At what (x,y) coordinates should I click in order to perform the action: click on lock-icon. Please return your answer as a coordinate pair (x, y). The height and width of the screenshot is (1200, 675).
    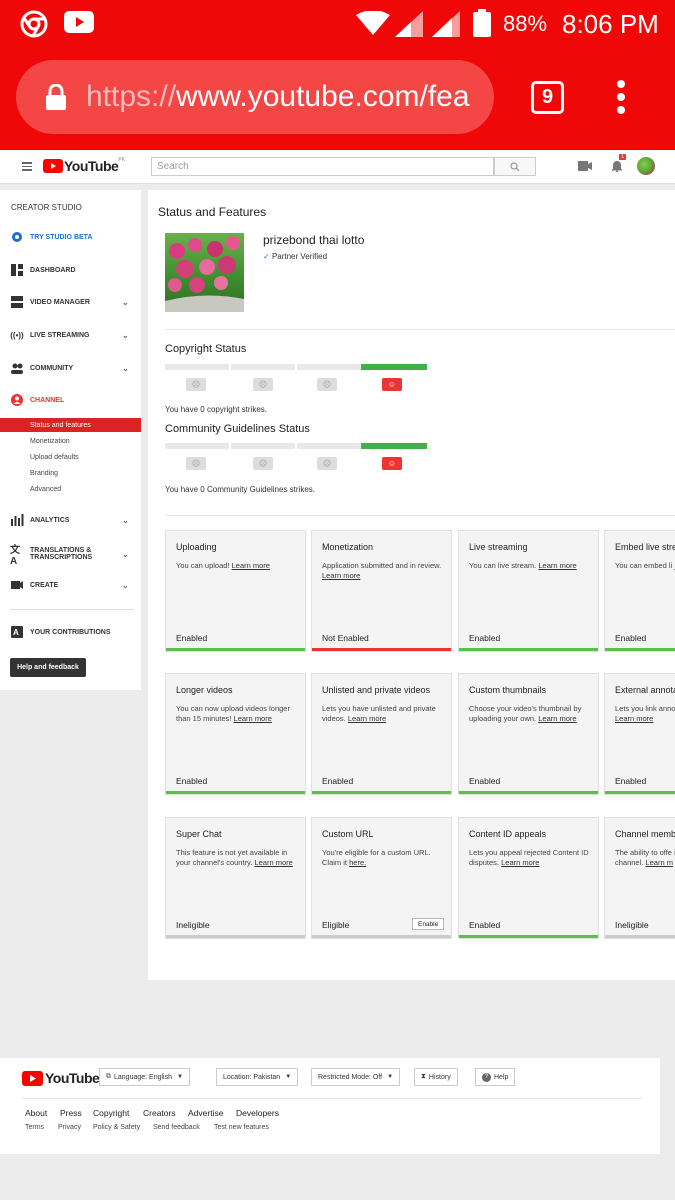
    Looking at the image, I should click on (56, 97).